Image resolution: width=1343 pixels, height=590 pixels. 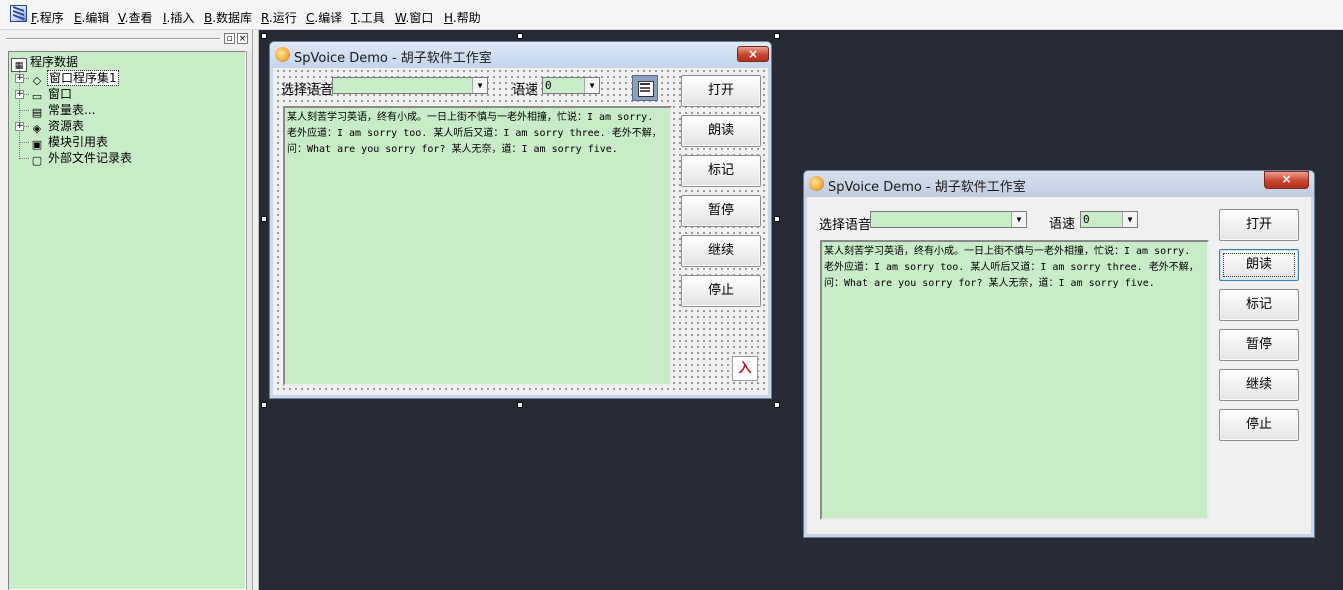 I want to click on menu-item-accelerator: E, so click(x=78, y=18).